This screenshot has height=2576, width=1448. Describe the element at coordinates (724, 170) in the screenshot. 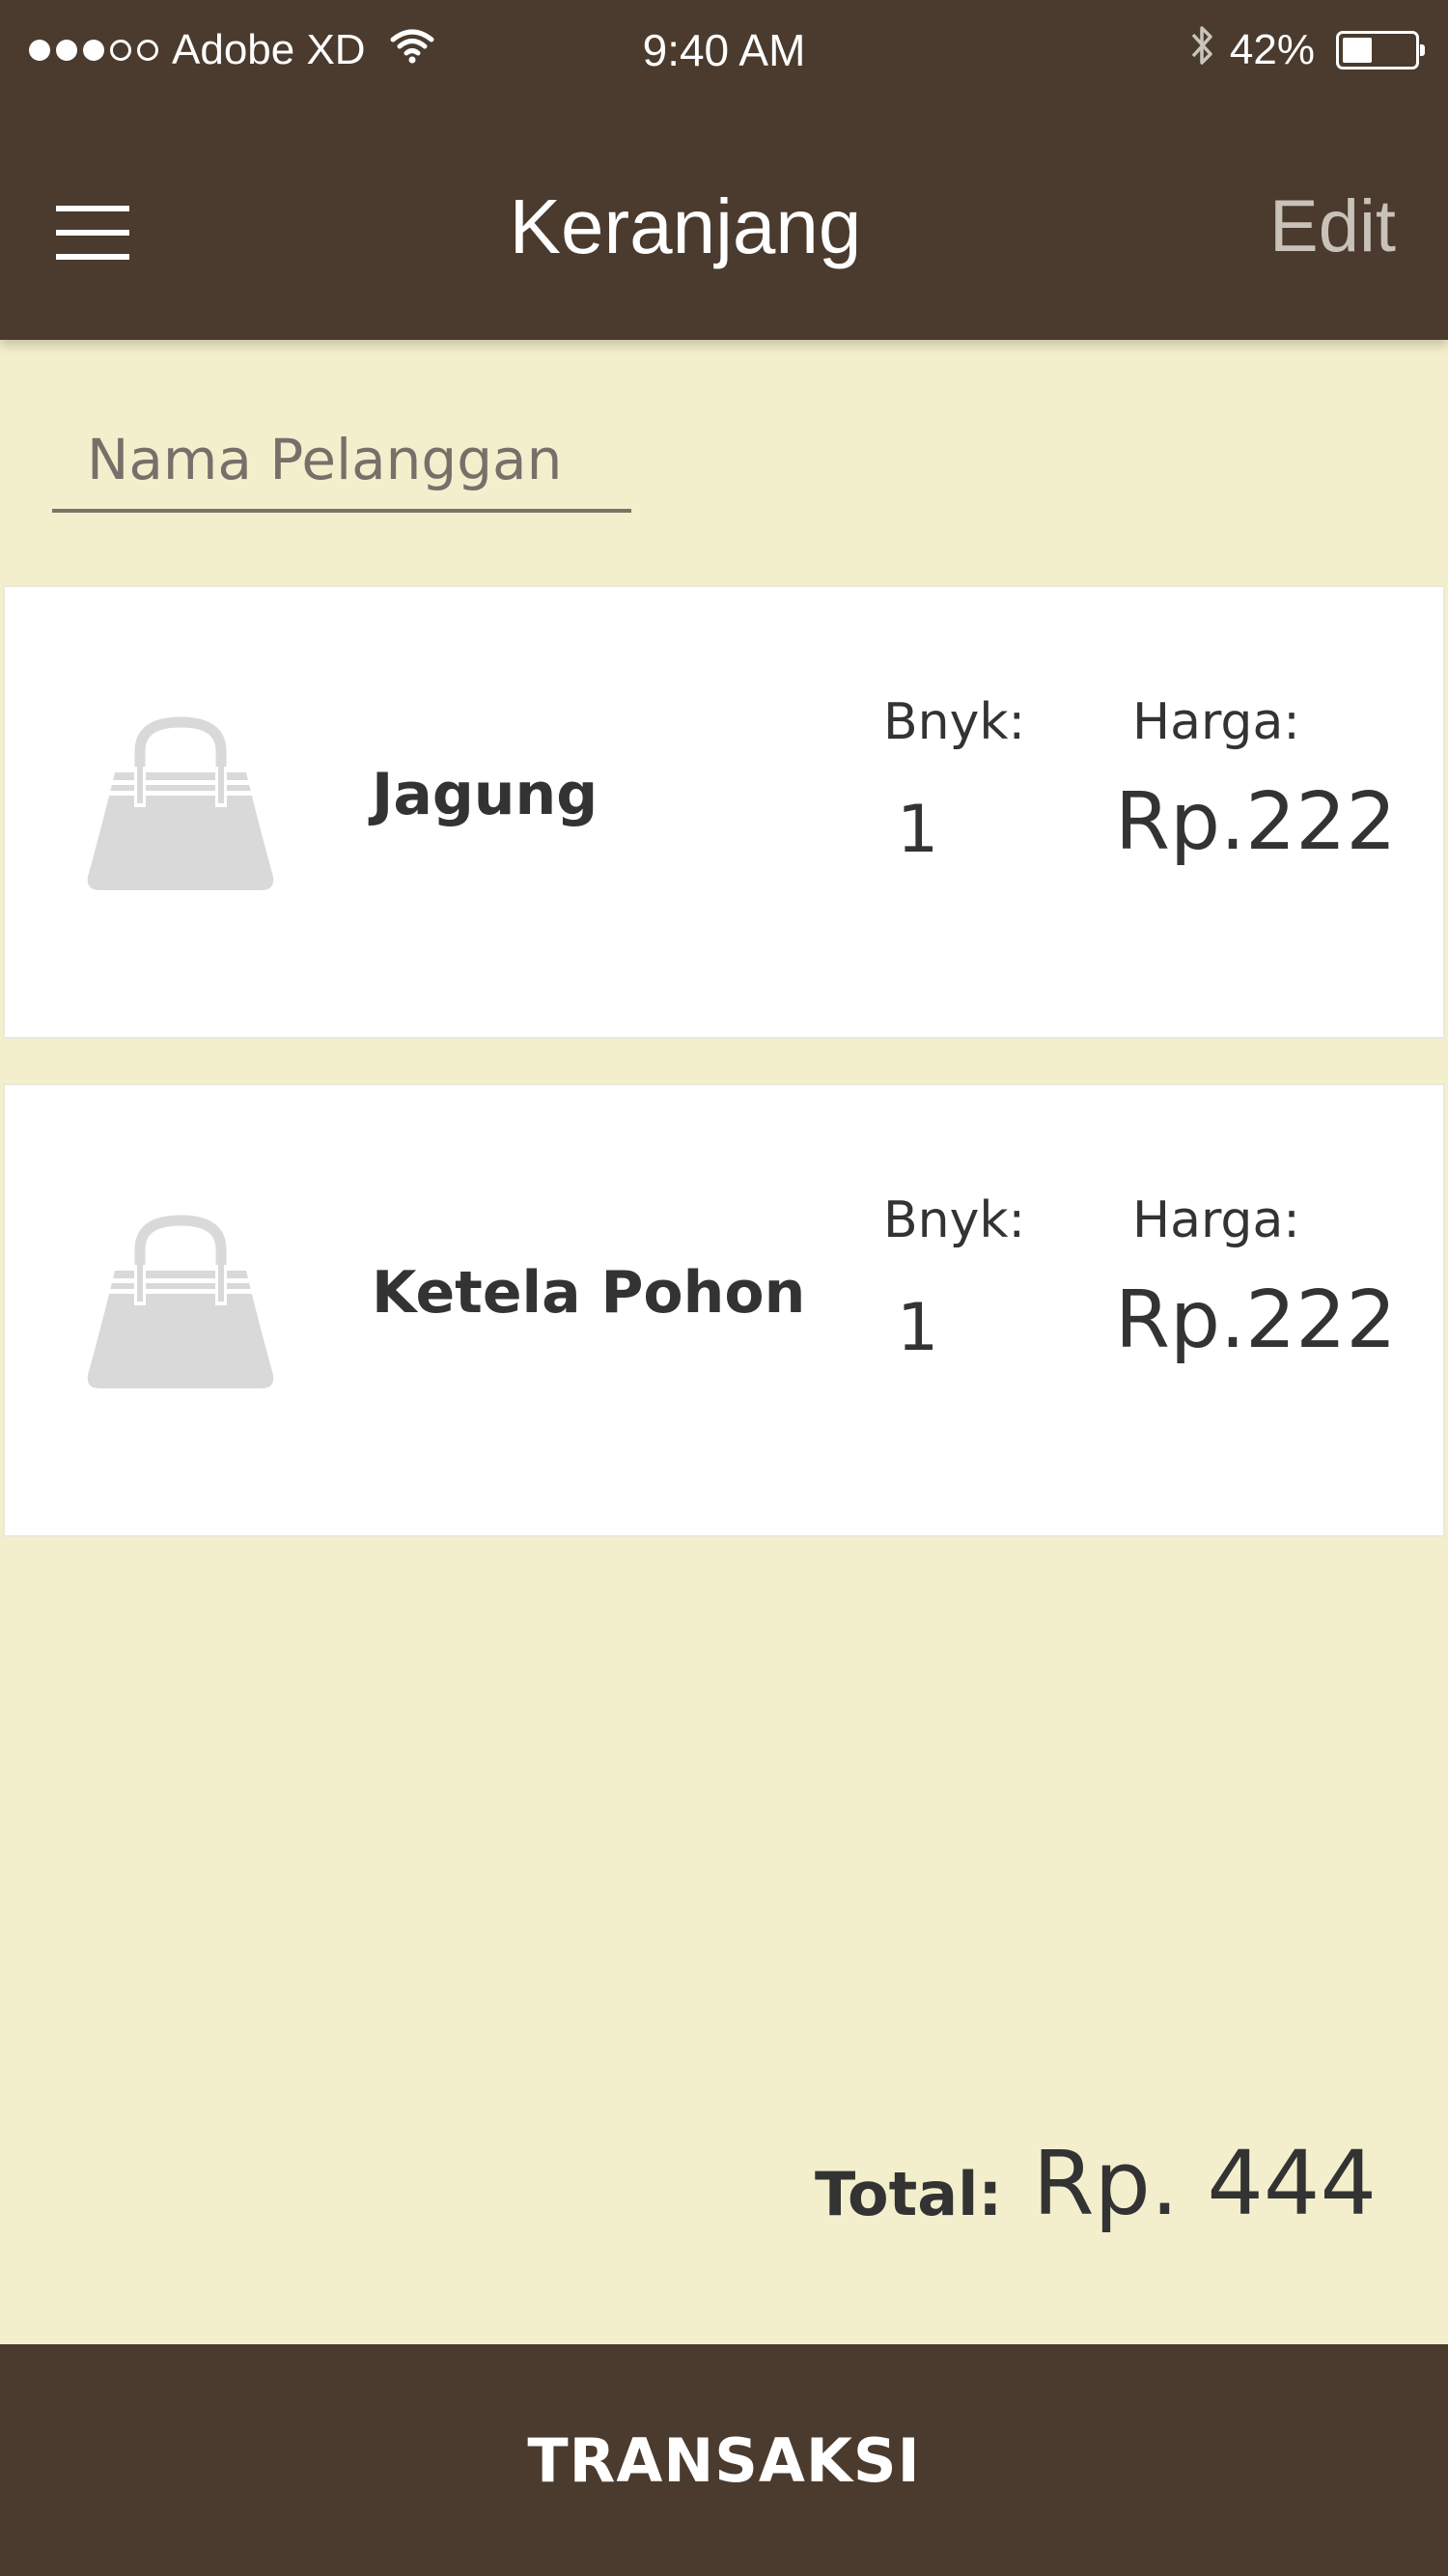

I see `app-header: Adobe XD 9:40 AM 42% Keranjang Edit` at that location.